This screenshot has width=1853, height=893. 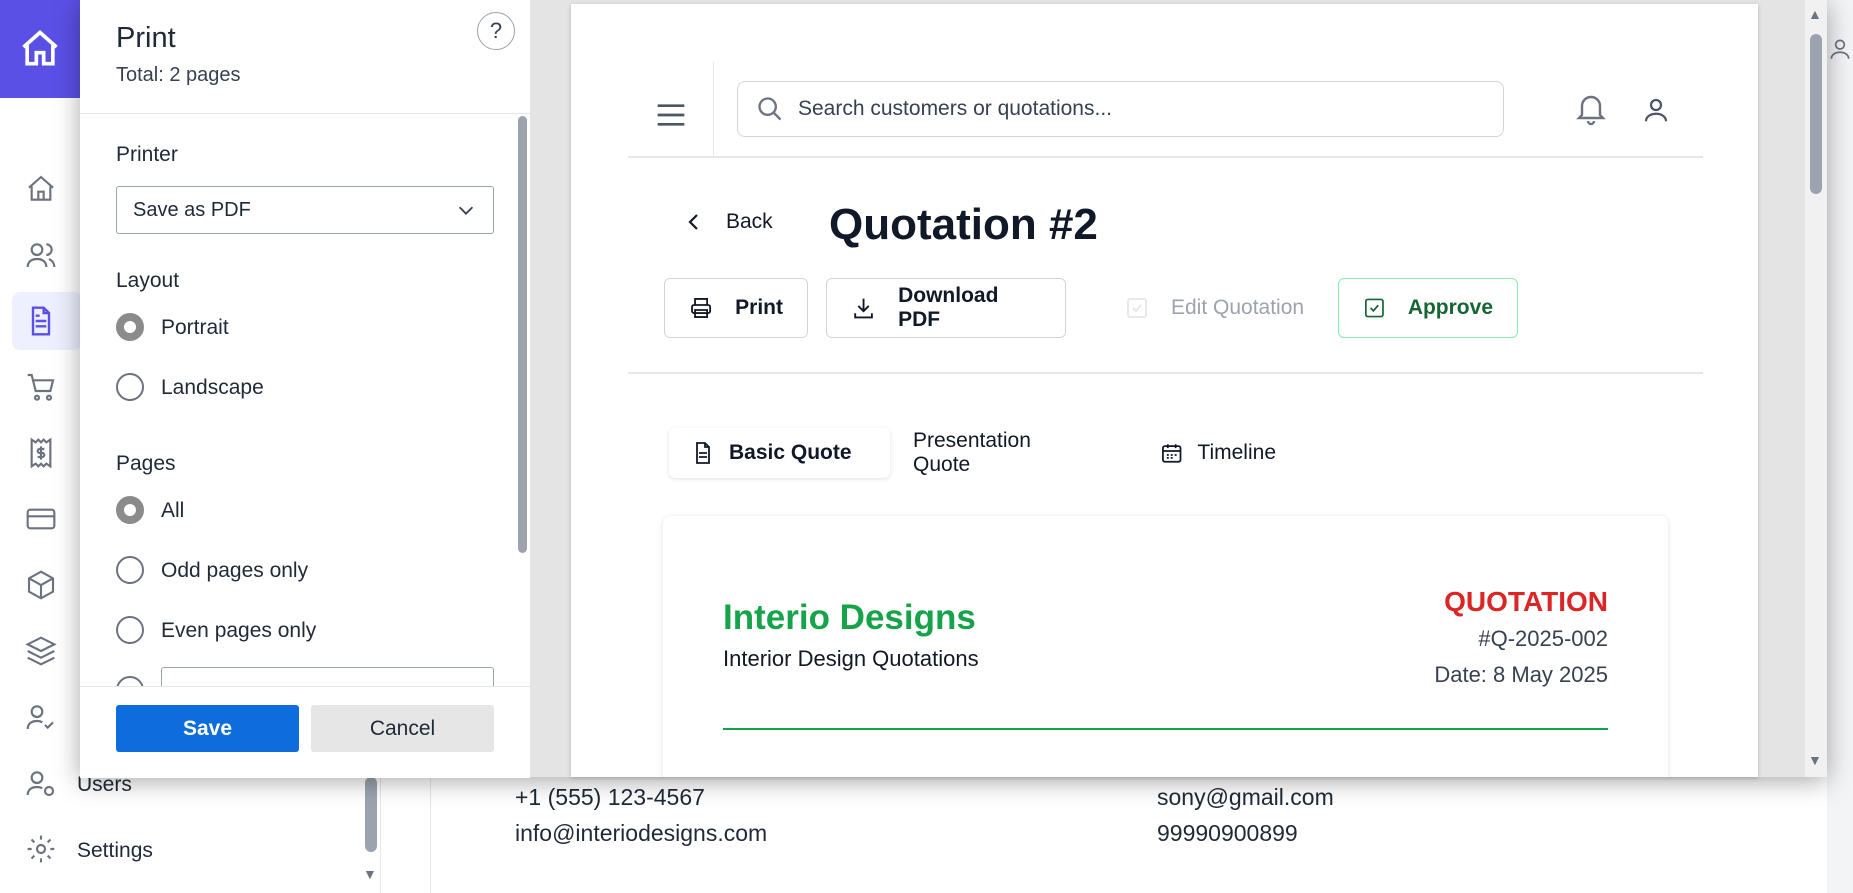 I want to click on printer-select: Save as PDF, so click(x=305, y=210).